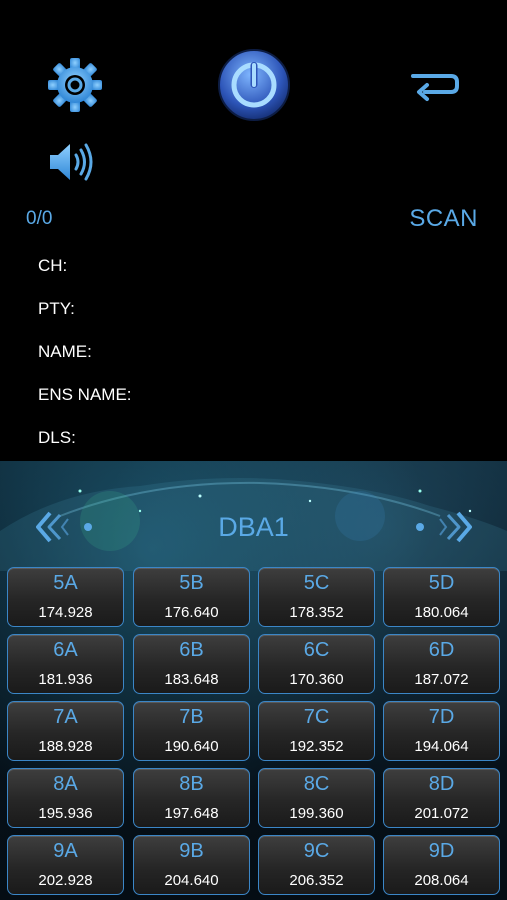 This screenshot has height=900, width=507. Describe the element at coordinates (316, 851) in the screenshot. I see `channel-label: 9C` at that location.